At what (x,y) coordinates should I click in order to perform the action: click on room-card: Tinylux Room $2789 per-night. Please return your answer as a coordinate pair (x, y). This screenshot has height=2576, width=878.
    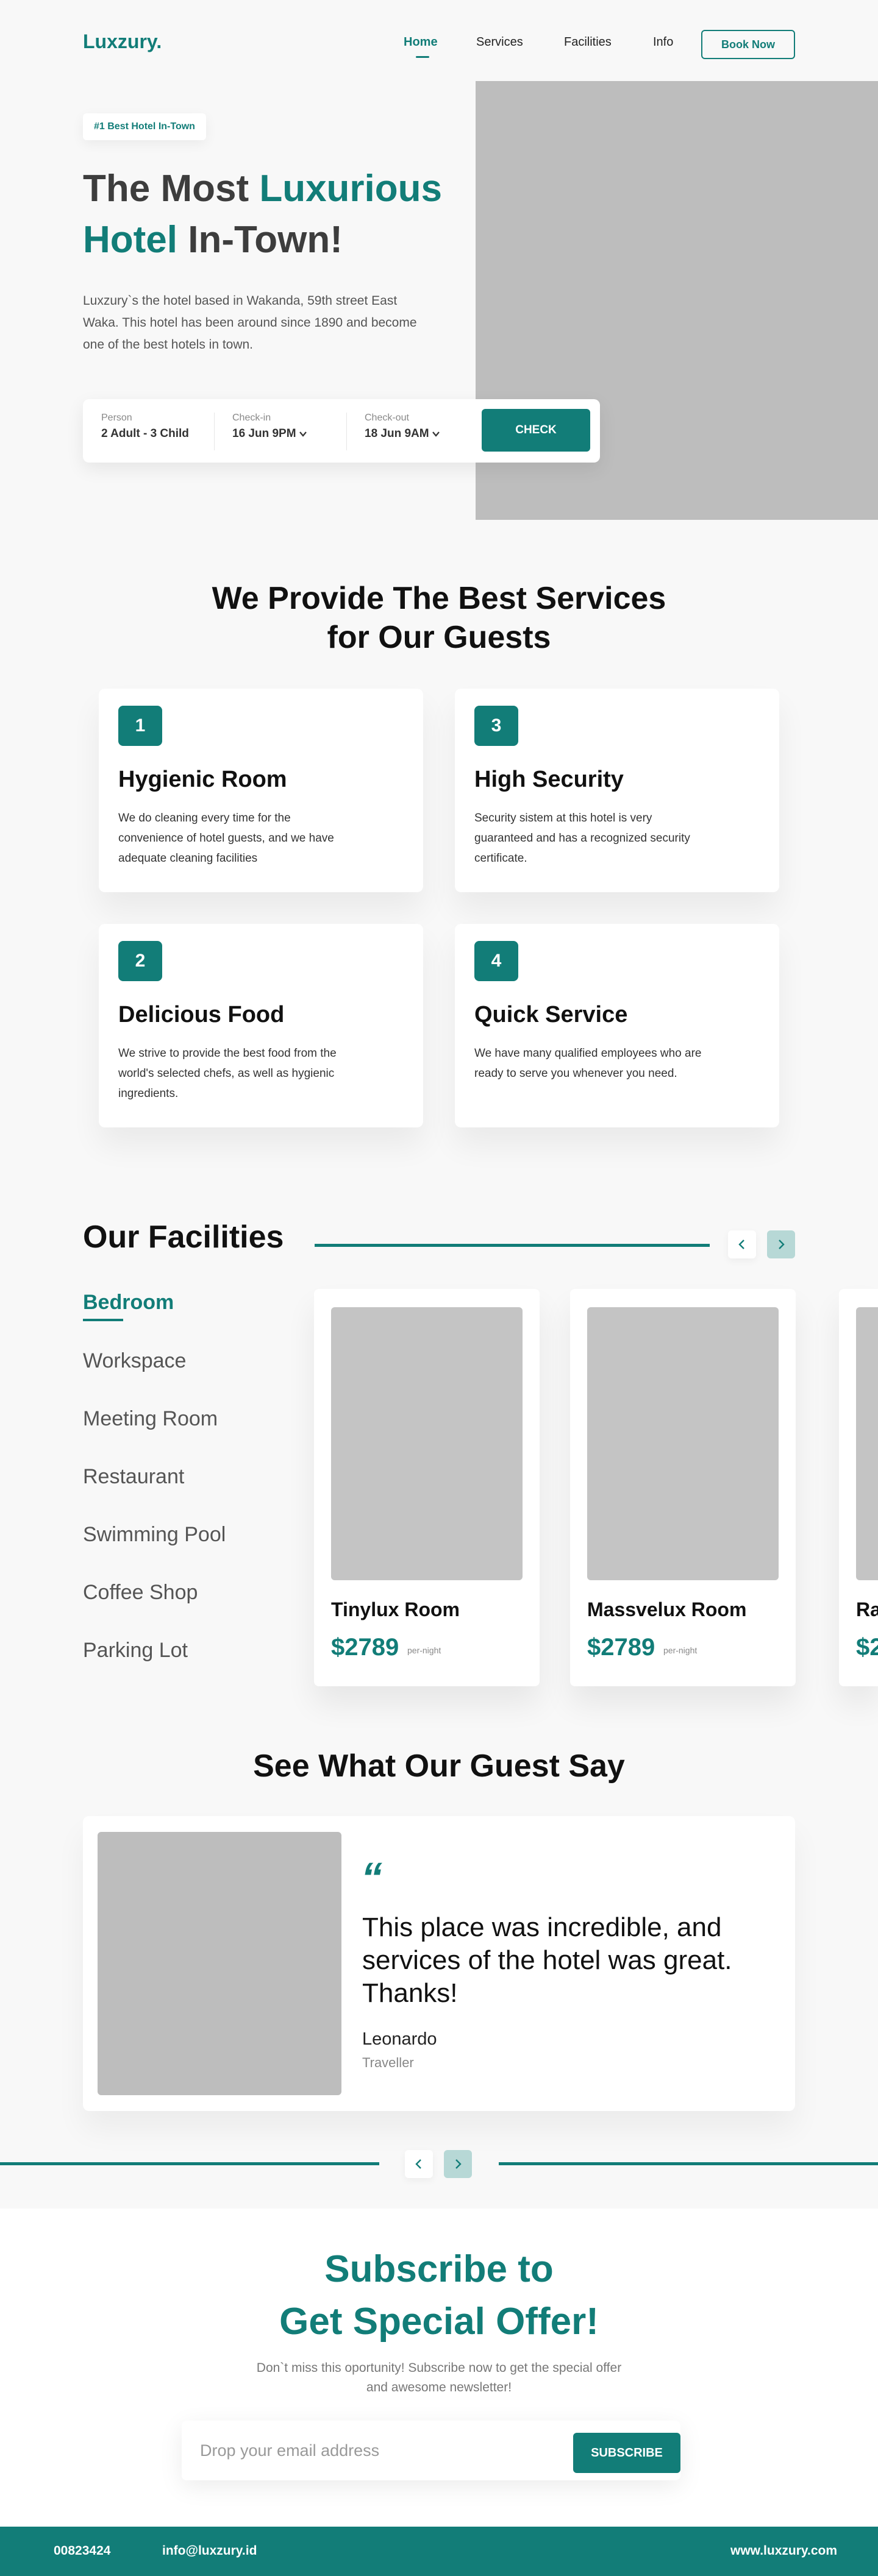
    Looking at the image, I should click on (427, 1487).